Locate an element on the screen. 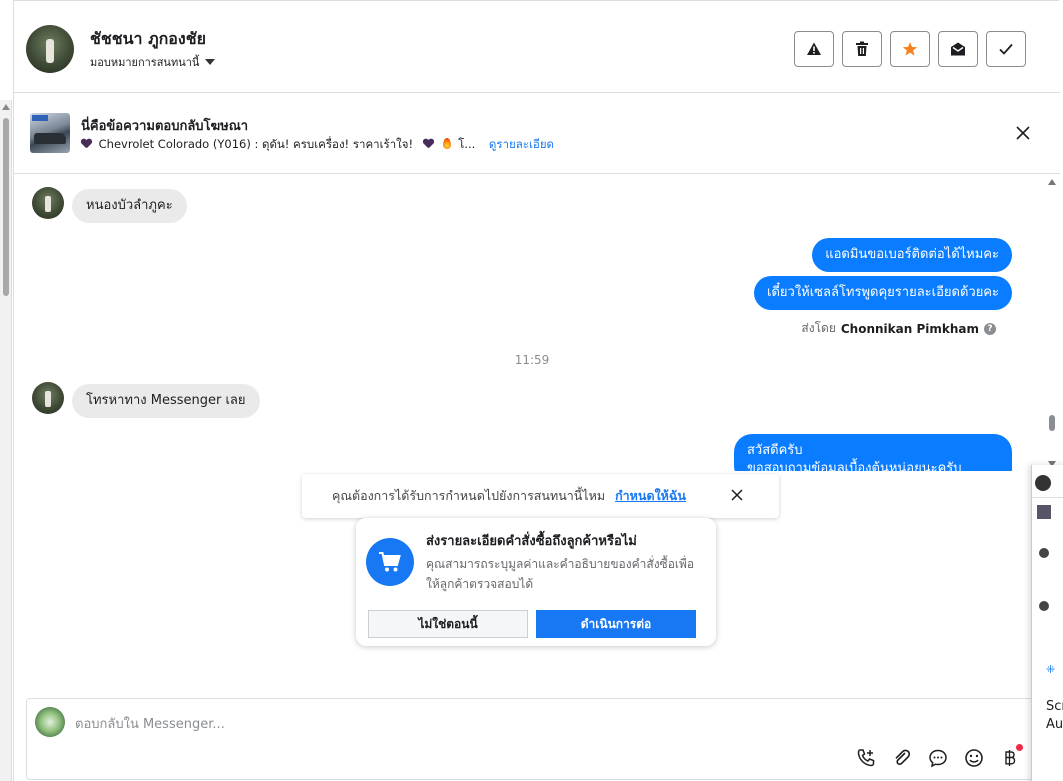 This screenshot has width=1063, height=781. delete-button is located at coordinates (862, 49).